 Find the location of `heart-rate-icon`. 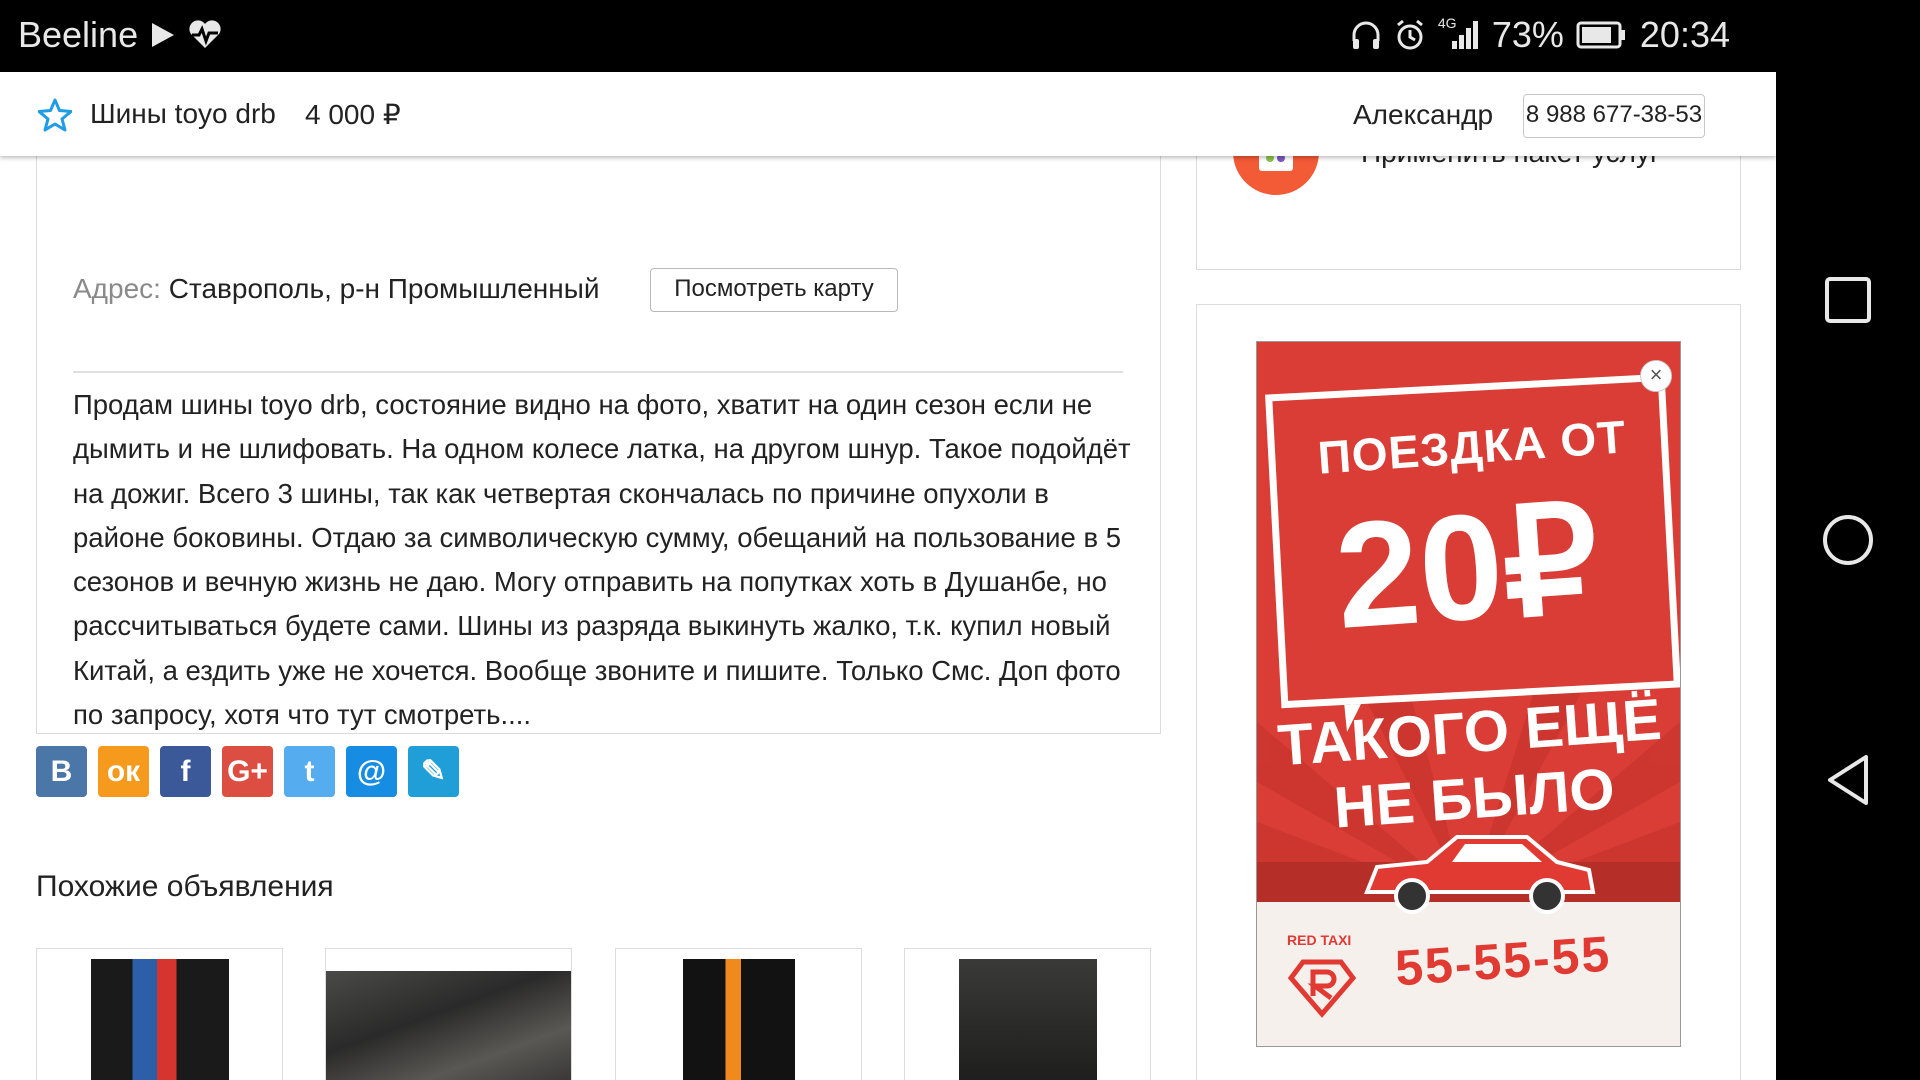

heart-rate-icon is located at coordinates (205, 35).